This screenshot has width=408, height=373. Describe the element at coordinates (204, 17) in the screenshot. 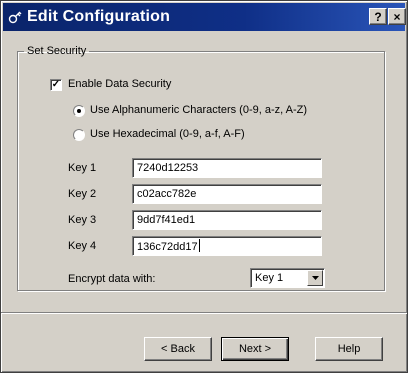

I see `title-bar: Edit Configuration ? ×` at that location.